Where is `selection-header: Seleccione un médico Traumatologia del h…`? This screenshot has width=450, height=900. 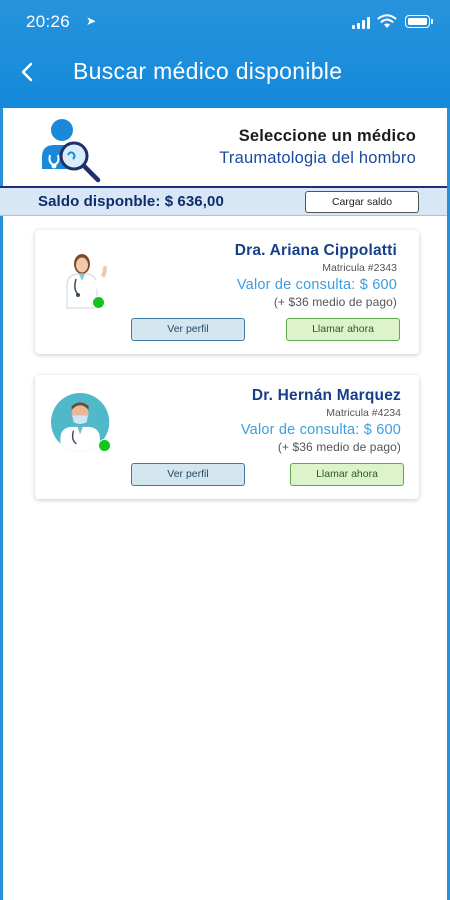
selection-header: Seleccione un médico Traumatologia del h… is located at coordinates (225, 147).